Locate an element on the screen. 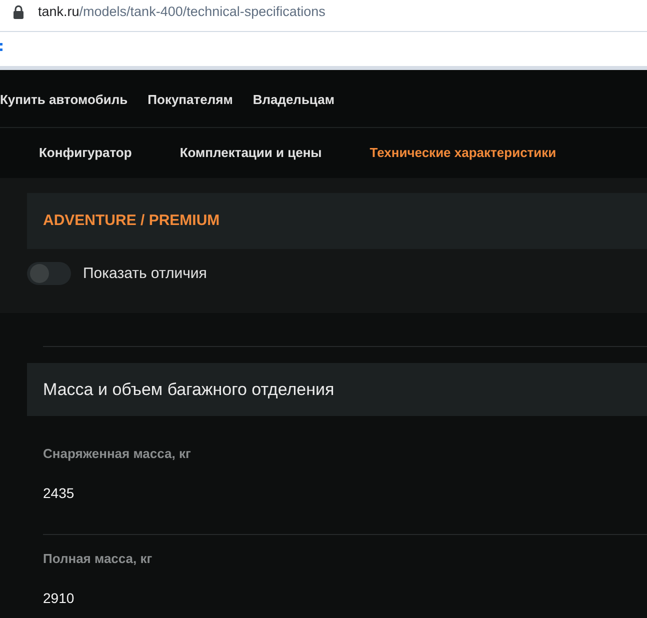 Image resolution: width=647 pixels, height=618 pixels. sub-nav-tab: Конфигуратор is located at coordinates (85, 152).